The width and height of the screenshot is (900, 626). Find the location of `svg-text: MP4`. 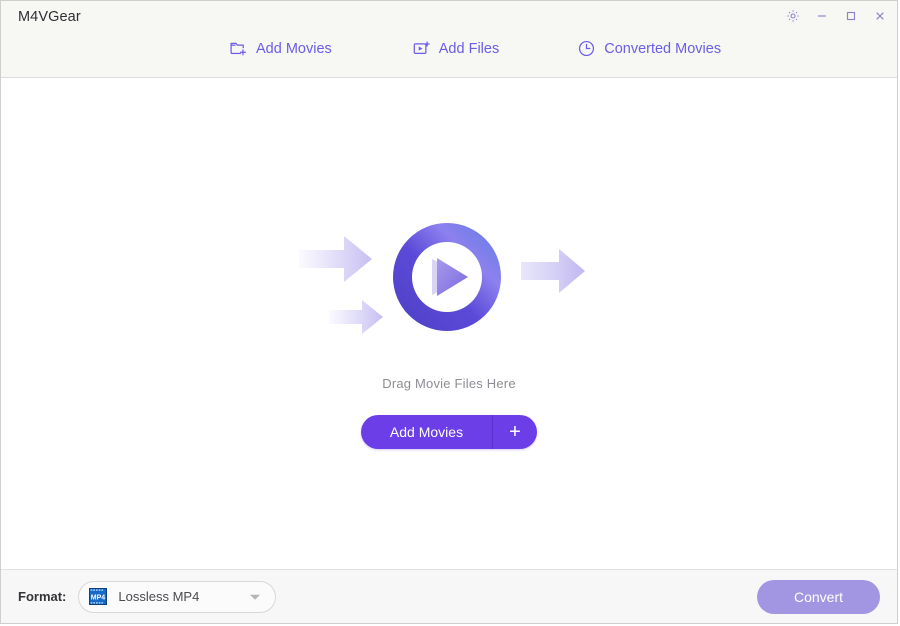

svg-text: MP4 is located at coordinates (98, 597).